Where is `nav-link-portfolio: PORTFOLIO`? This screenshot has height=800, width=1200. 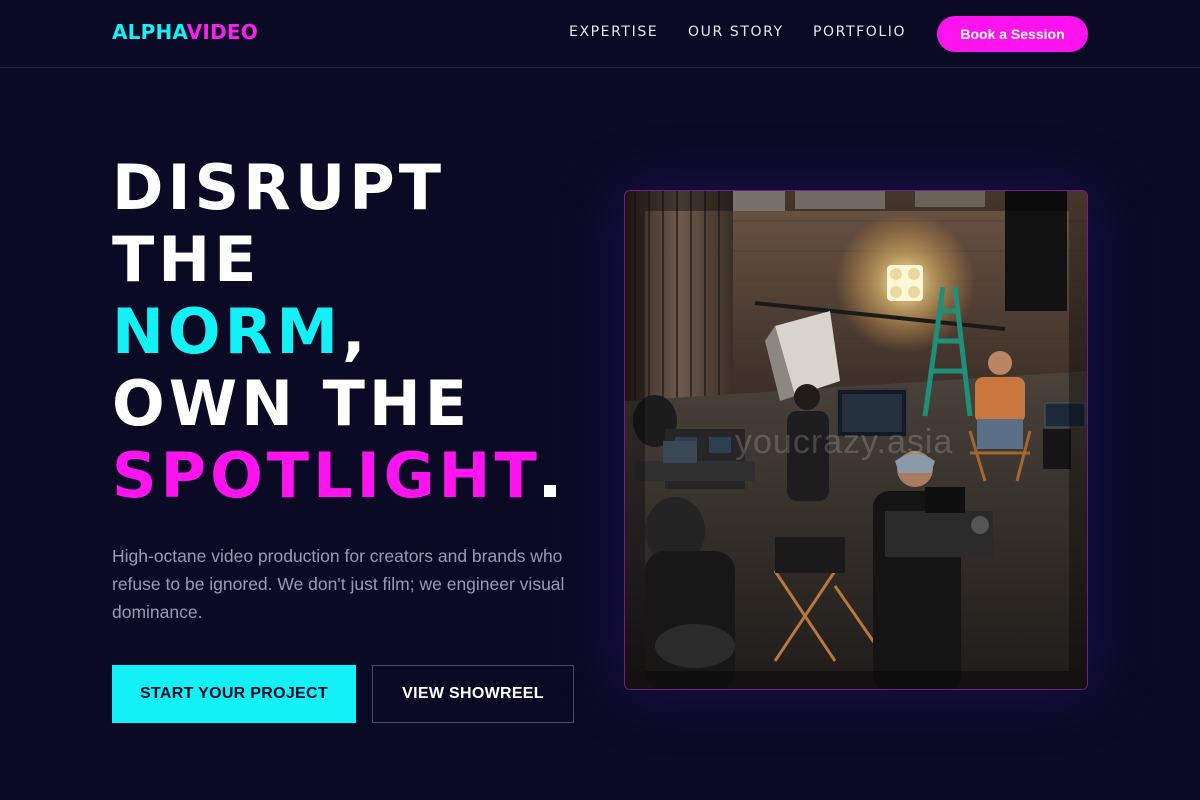 nav-link-portfolio: PORTFOLIO is located at coordinates (859, 32).